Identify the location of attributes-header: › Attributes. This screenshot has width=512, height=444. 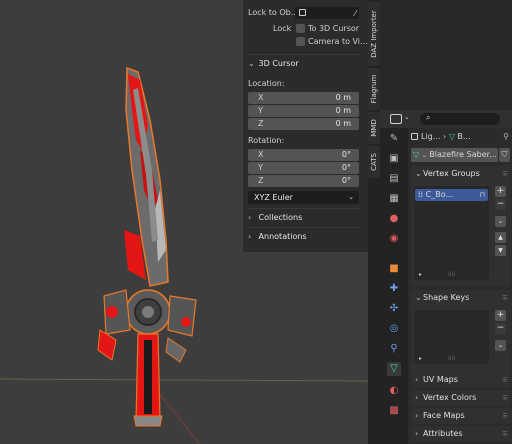
(439, 434).